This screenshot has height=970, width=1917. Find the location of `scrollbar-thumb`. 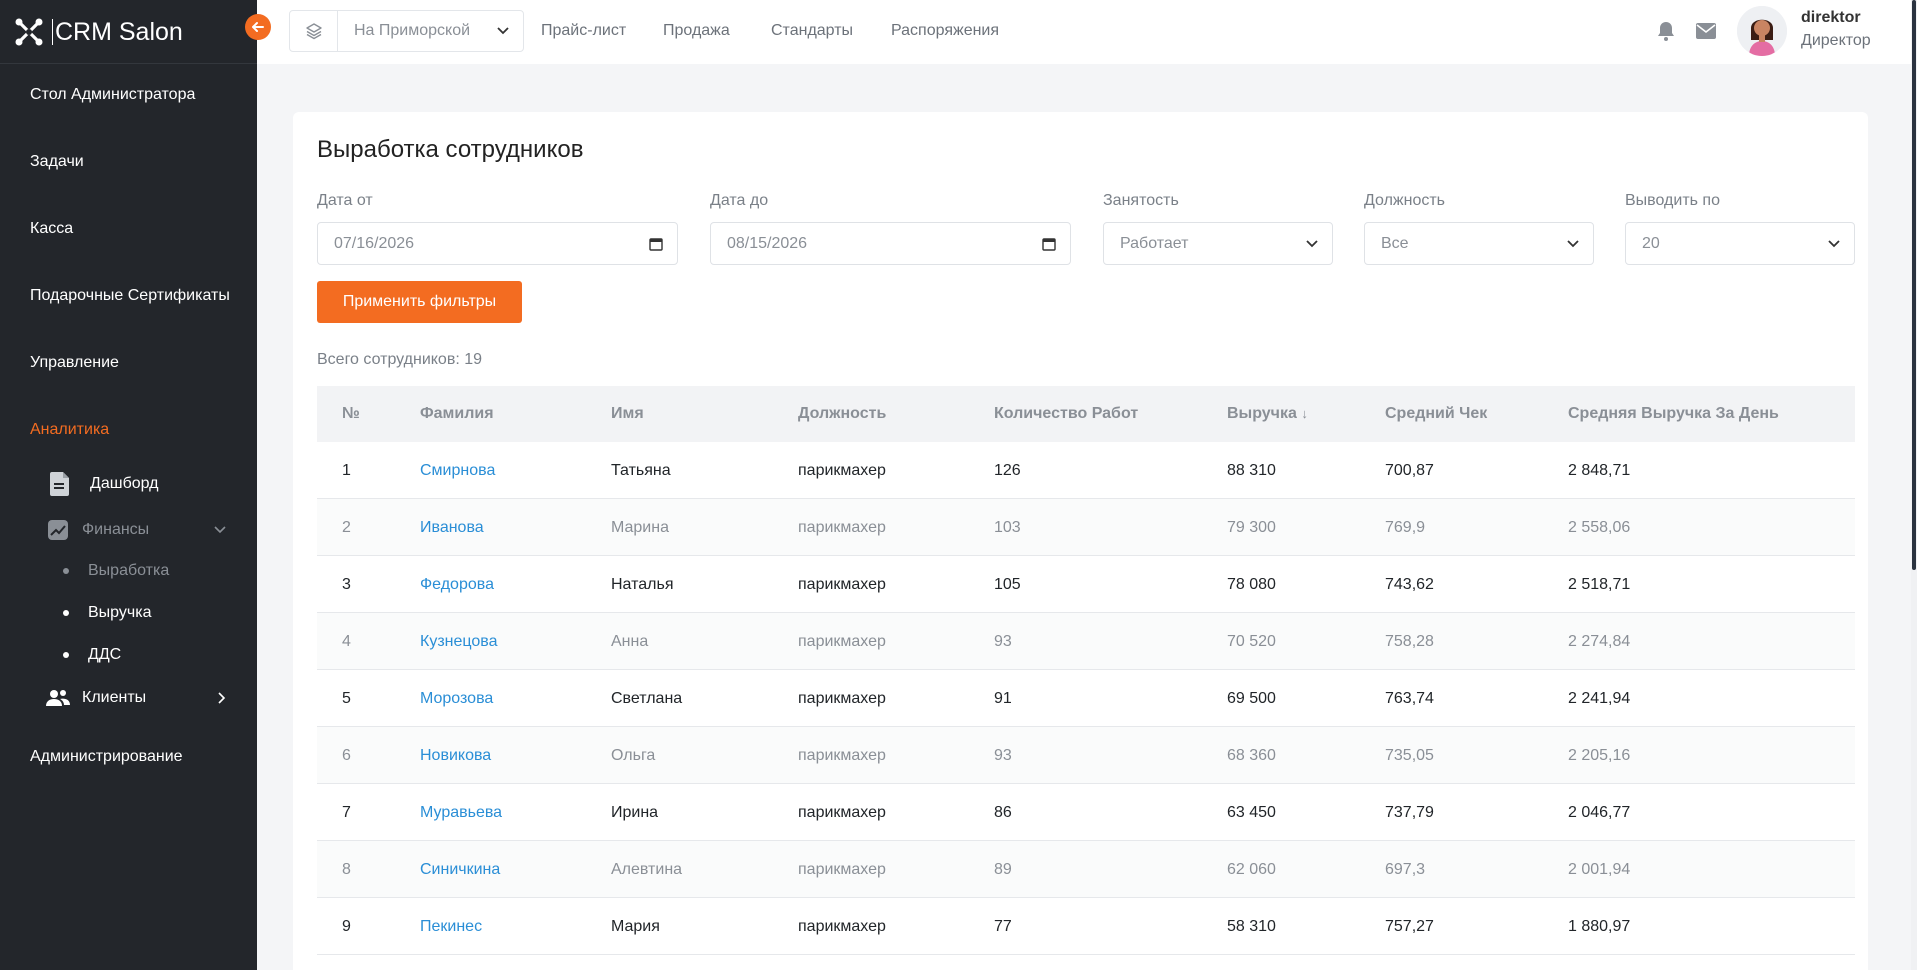

scrollbar-thumb is located at coordinates (1914, 285).